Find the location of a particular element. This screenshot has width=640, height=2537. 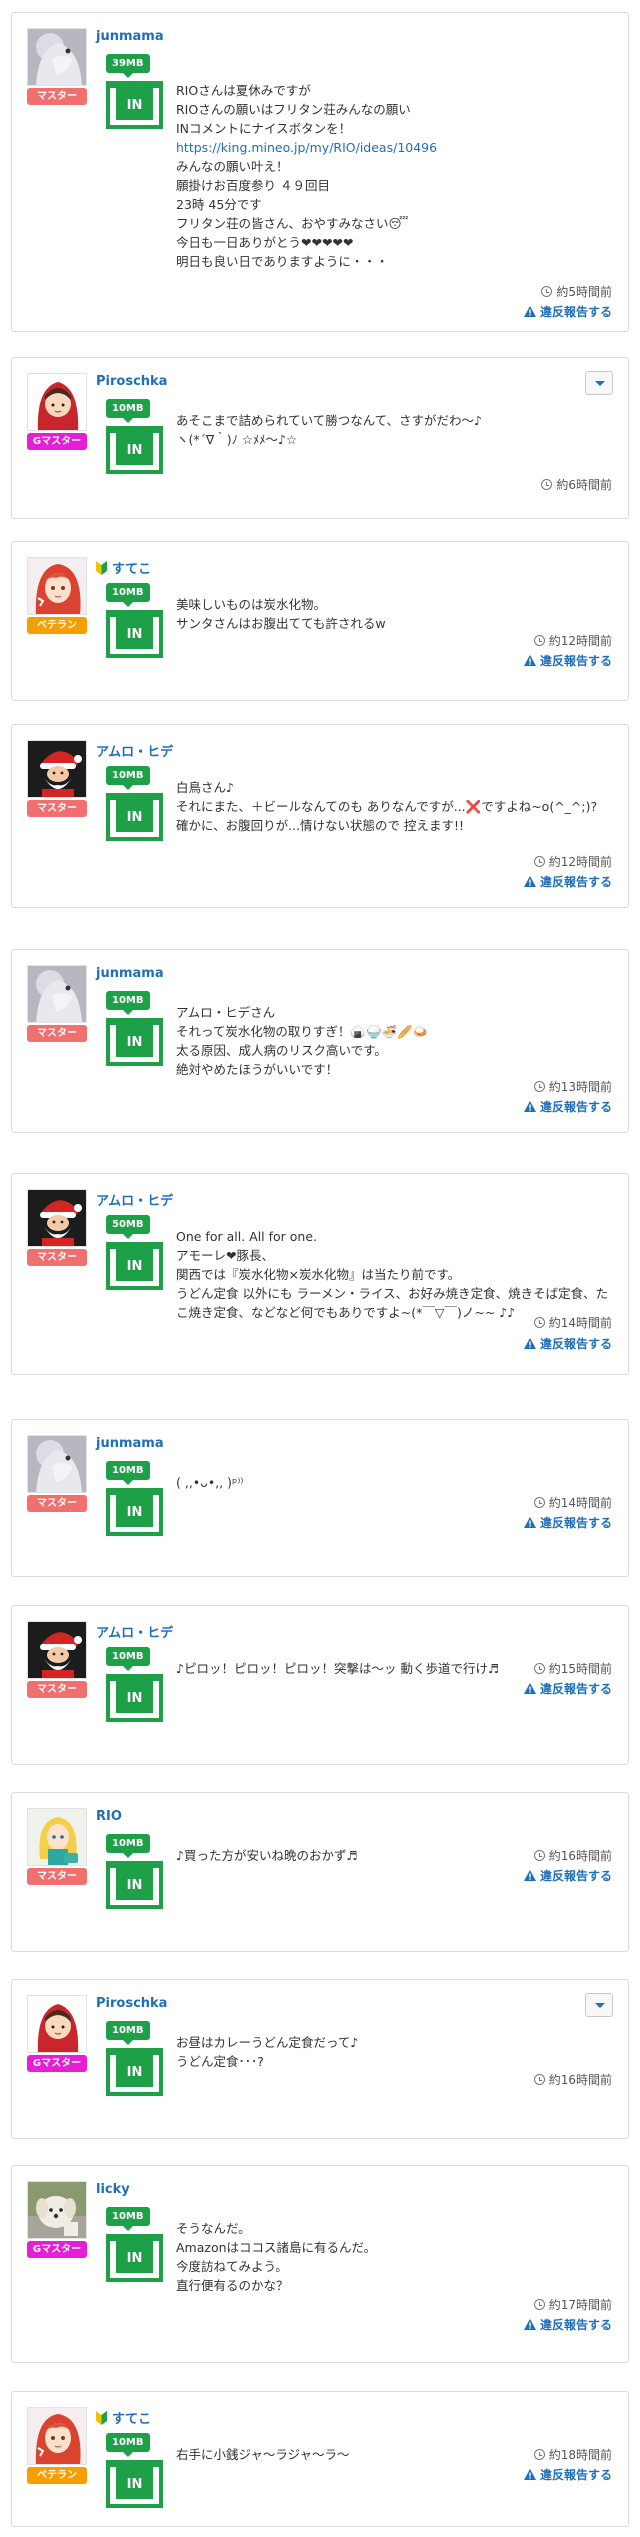

posted-time: 約18時間前 is located at coordinates (572, 2454).